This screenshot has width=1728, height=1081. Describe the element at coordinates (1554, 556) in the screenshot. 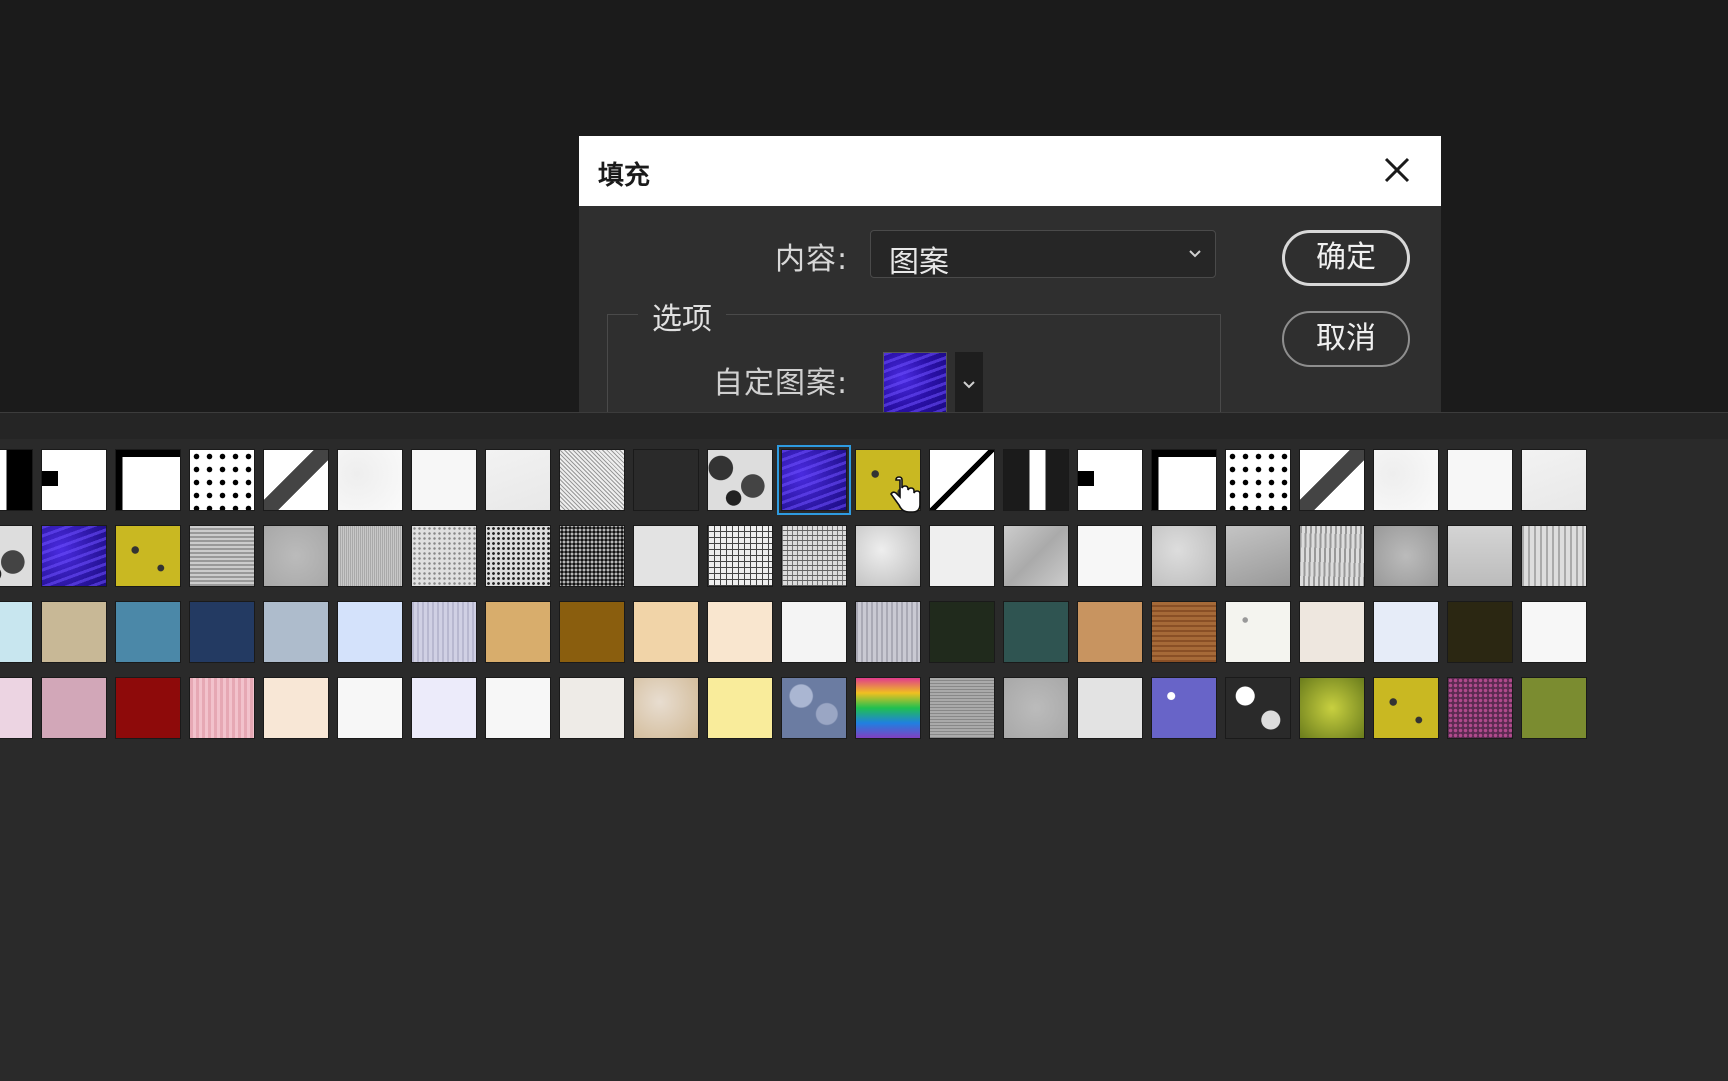

I see `pattern-swatch-gray-streak` at that location.